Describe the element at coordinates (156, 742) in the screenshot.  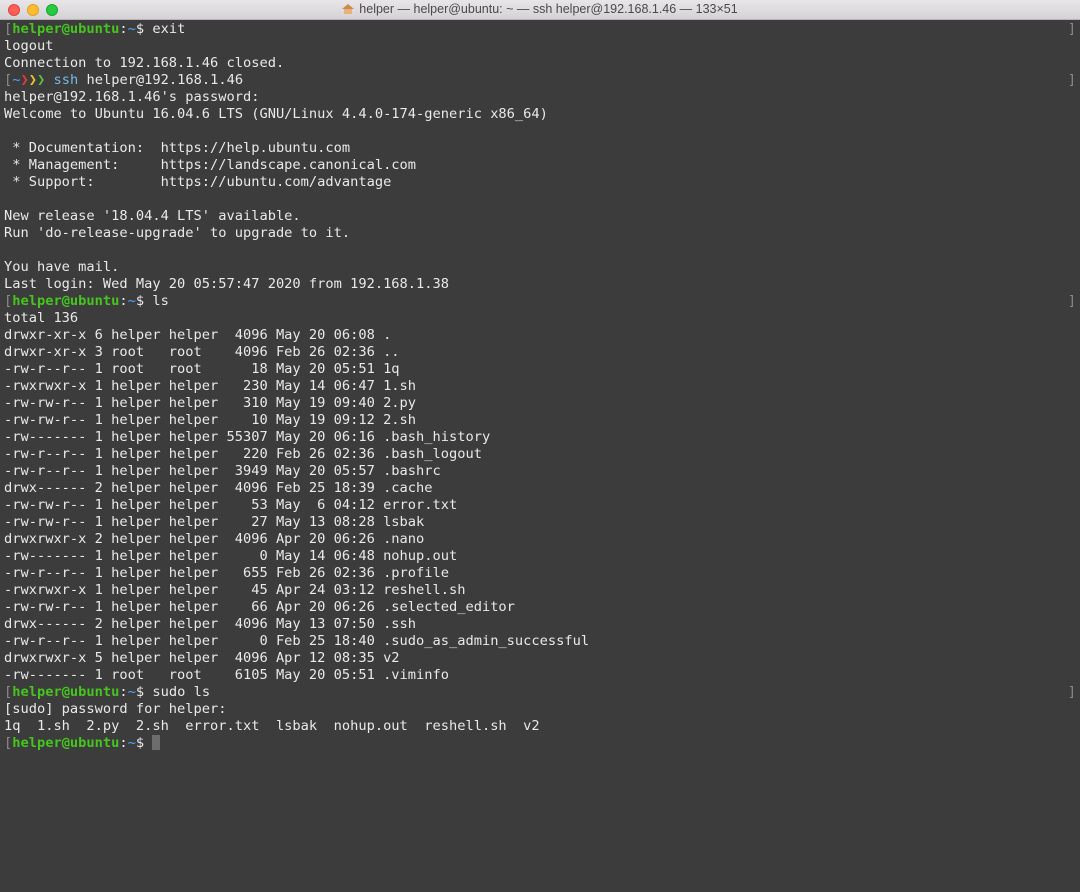
I see `text-cursor` at that location.